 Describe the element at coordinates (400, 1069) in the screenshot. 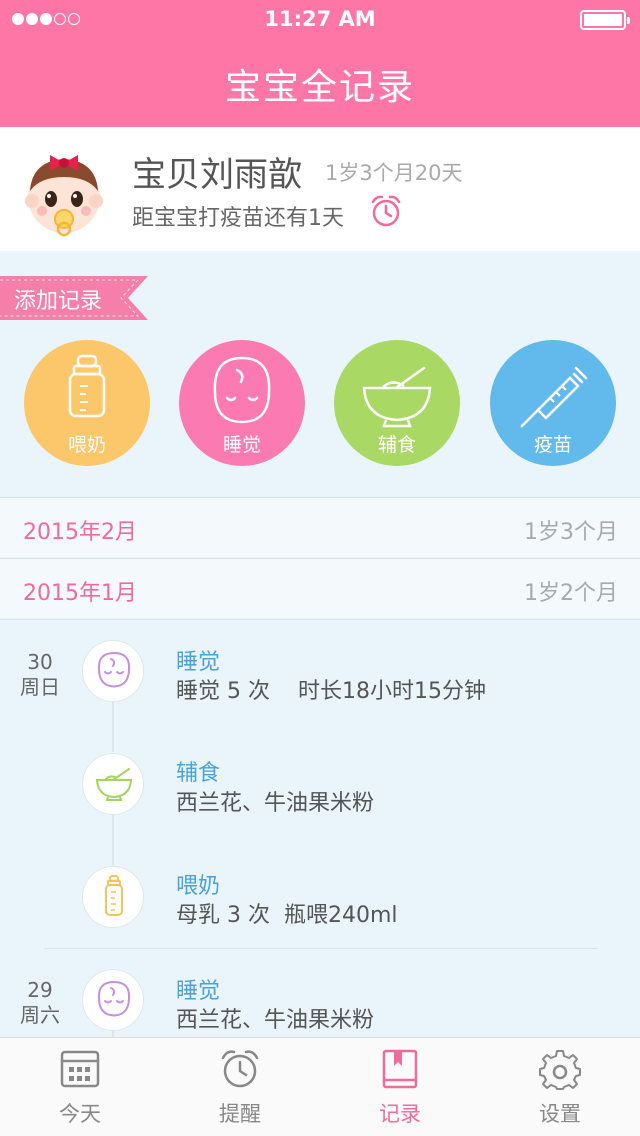

I see `record-book-icon` at that location.